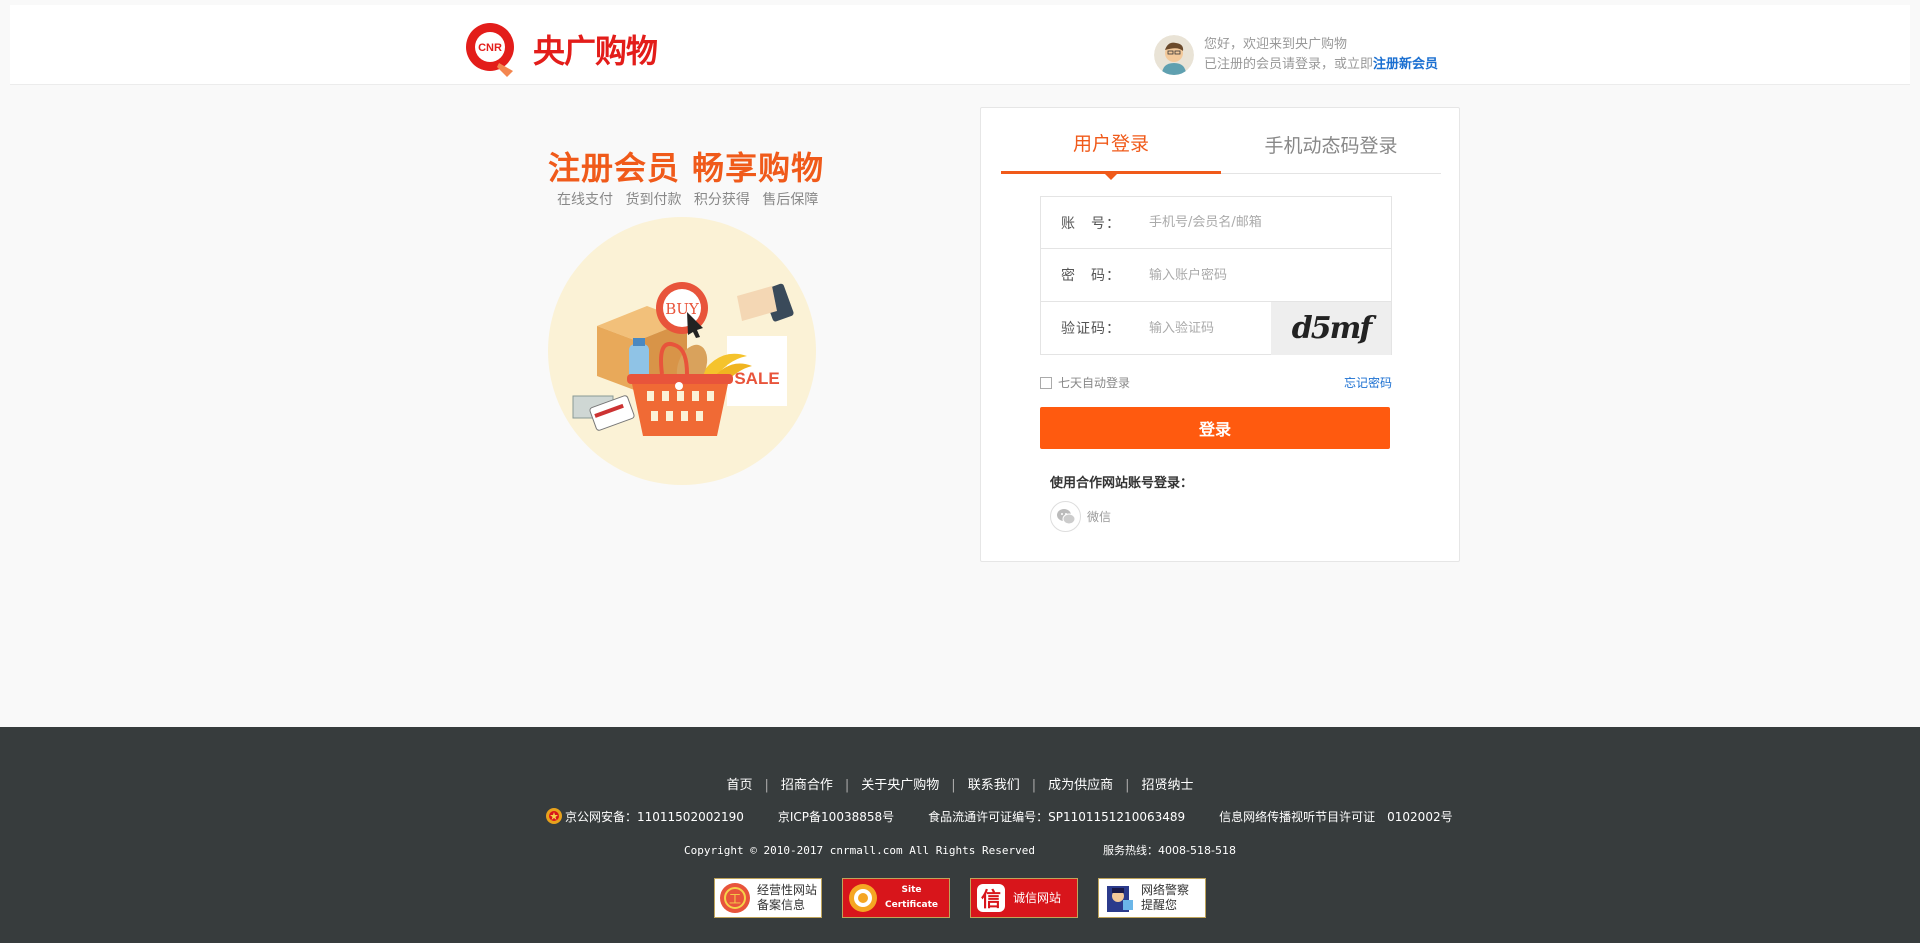  Describe the element at coordinates (1331, 146) in the screenshot. I see `tab-sms-login: 手机动态码登录` at that location.